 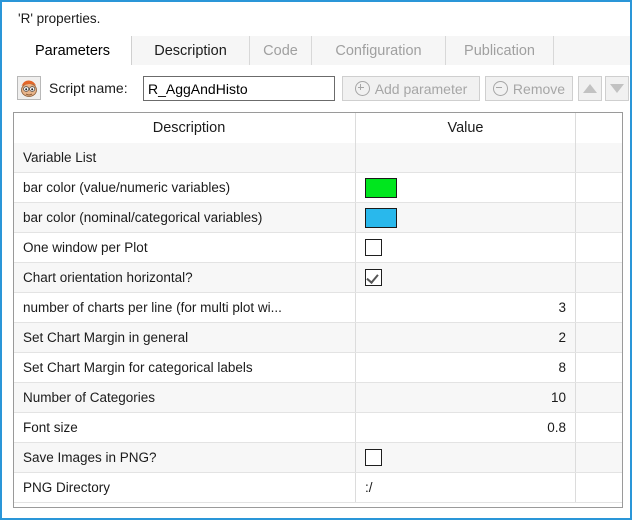 I want to click on table-row: Save Images in PNG?, so click(x=318, y=458).